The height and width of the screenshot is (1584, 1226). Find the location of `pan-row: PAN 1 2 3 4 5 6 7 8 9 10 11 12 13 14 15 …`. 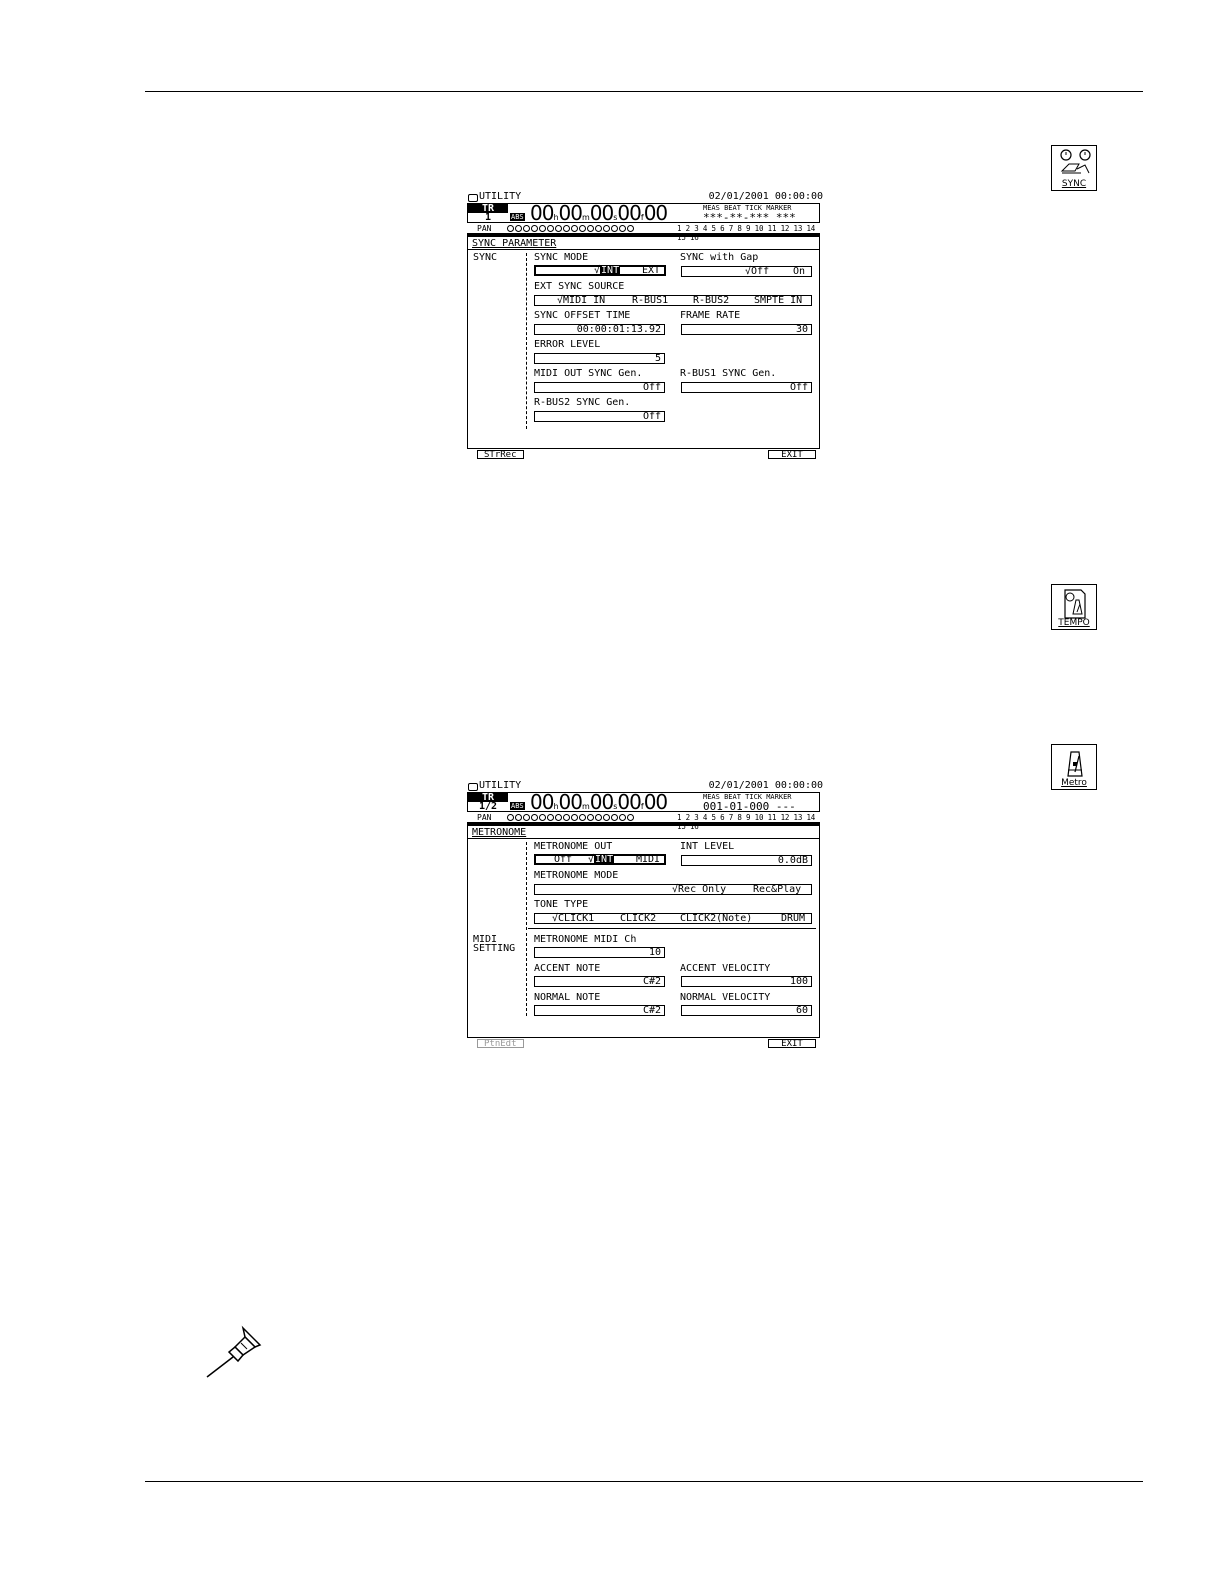

pan-row: PAN 1 2 3 4 5 6 7 8 9 10 11 12 13 14 15 … is located at coordinates (643, 233).